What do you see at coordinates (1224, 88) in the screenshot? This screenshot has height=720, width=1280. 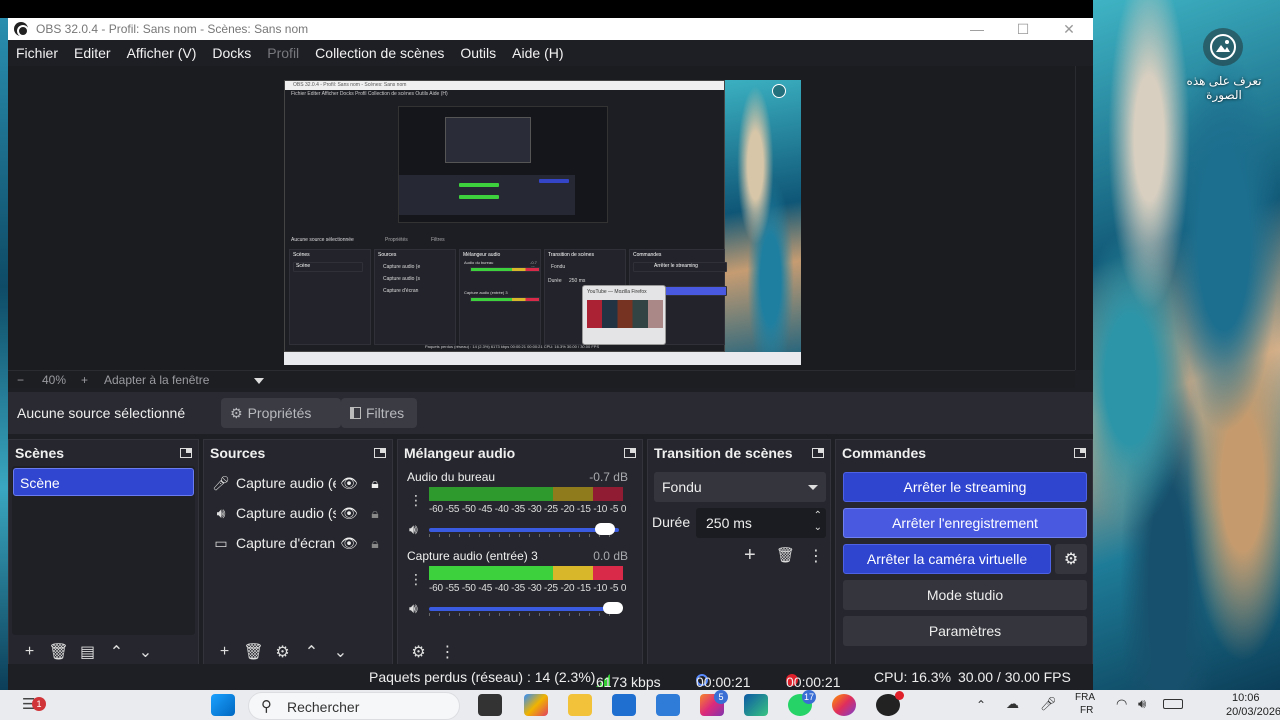 I see `learn-about-picture-label: تعرف على هذه الصورة` at bounding box center [1224, 88].